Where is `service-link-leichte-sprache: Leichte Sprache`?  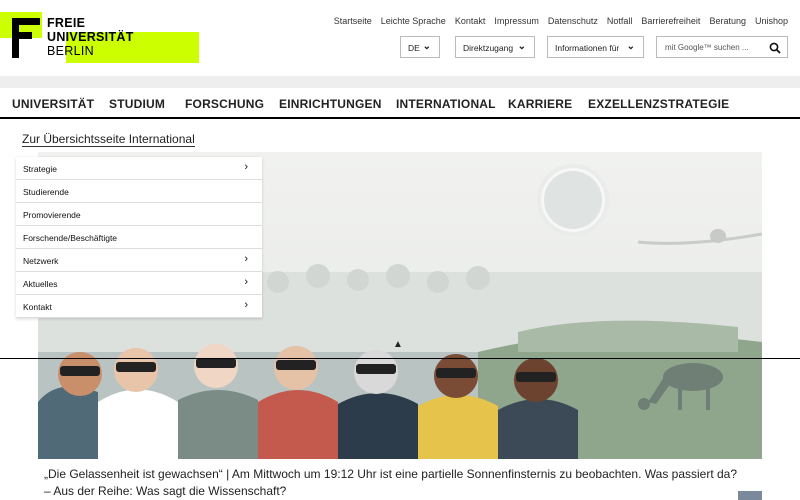
service-link-leichte-sprache: Leichte Sprache is located at coordinates (413, 21).